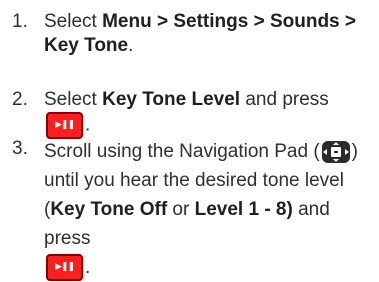 The width and height of the screenshot is (379, 282). I want to click on step-number: 3., so click(20, 148).